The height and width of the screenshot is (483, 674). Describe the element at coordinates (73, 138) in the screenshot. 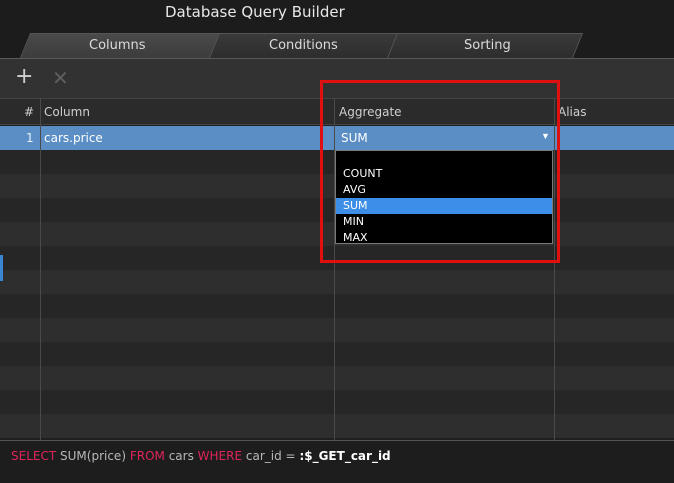

I see `row-column: cars.price` at that location.